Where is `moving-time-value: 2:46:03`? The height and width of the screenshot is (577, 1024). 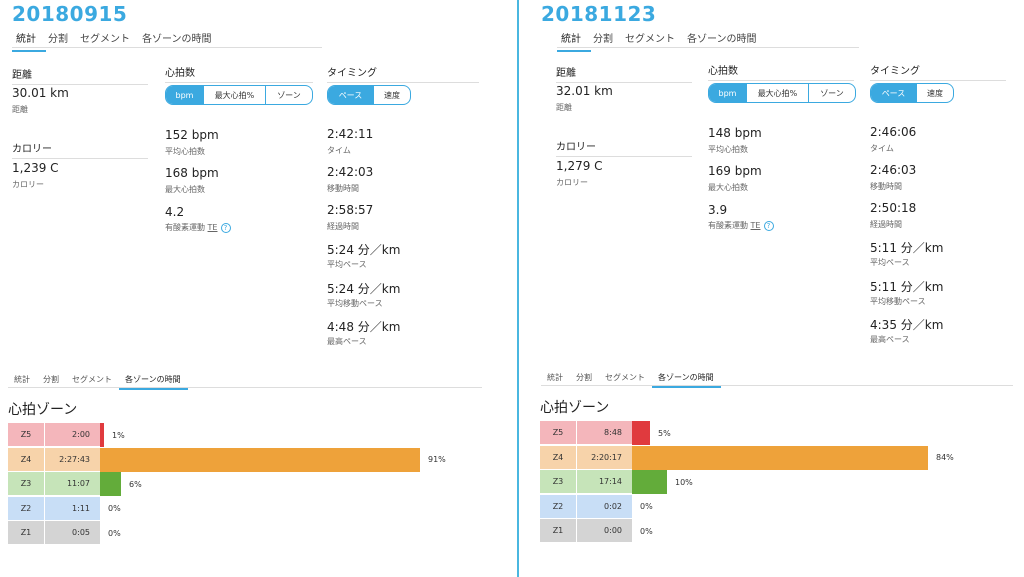 moving-time-value: 2:46:03 is located at coordinates (893, 170).